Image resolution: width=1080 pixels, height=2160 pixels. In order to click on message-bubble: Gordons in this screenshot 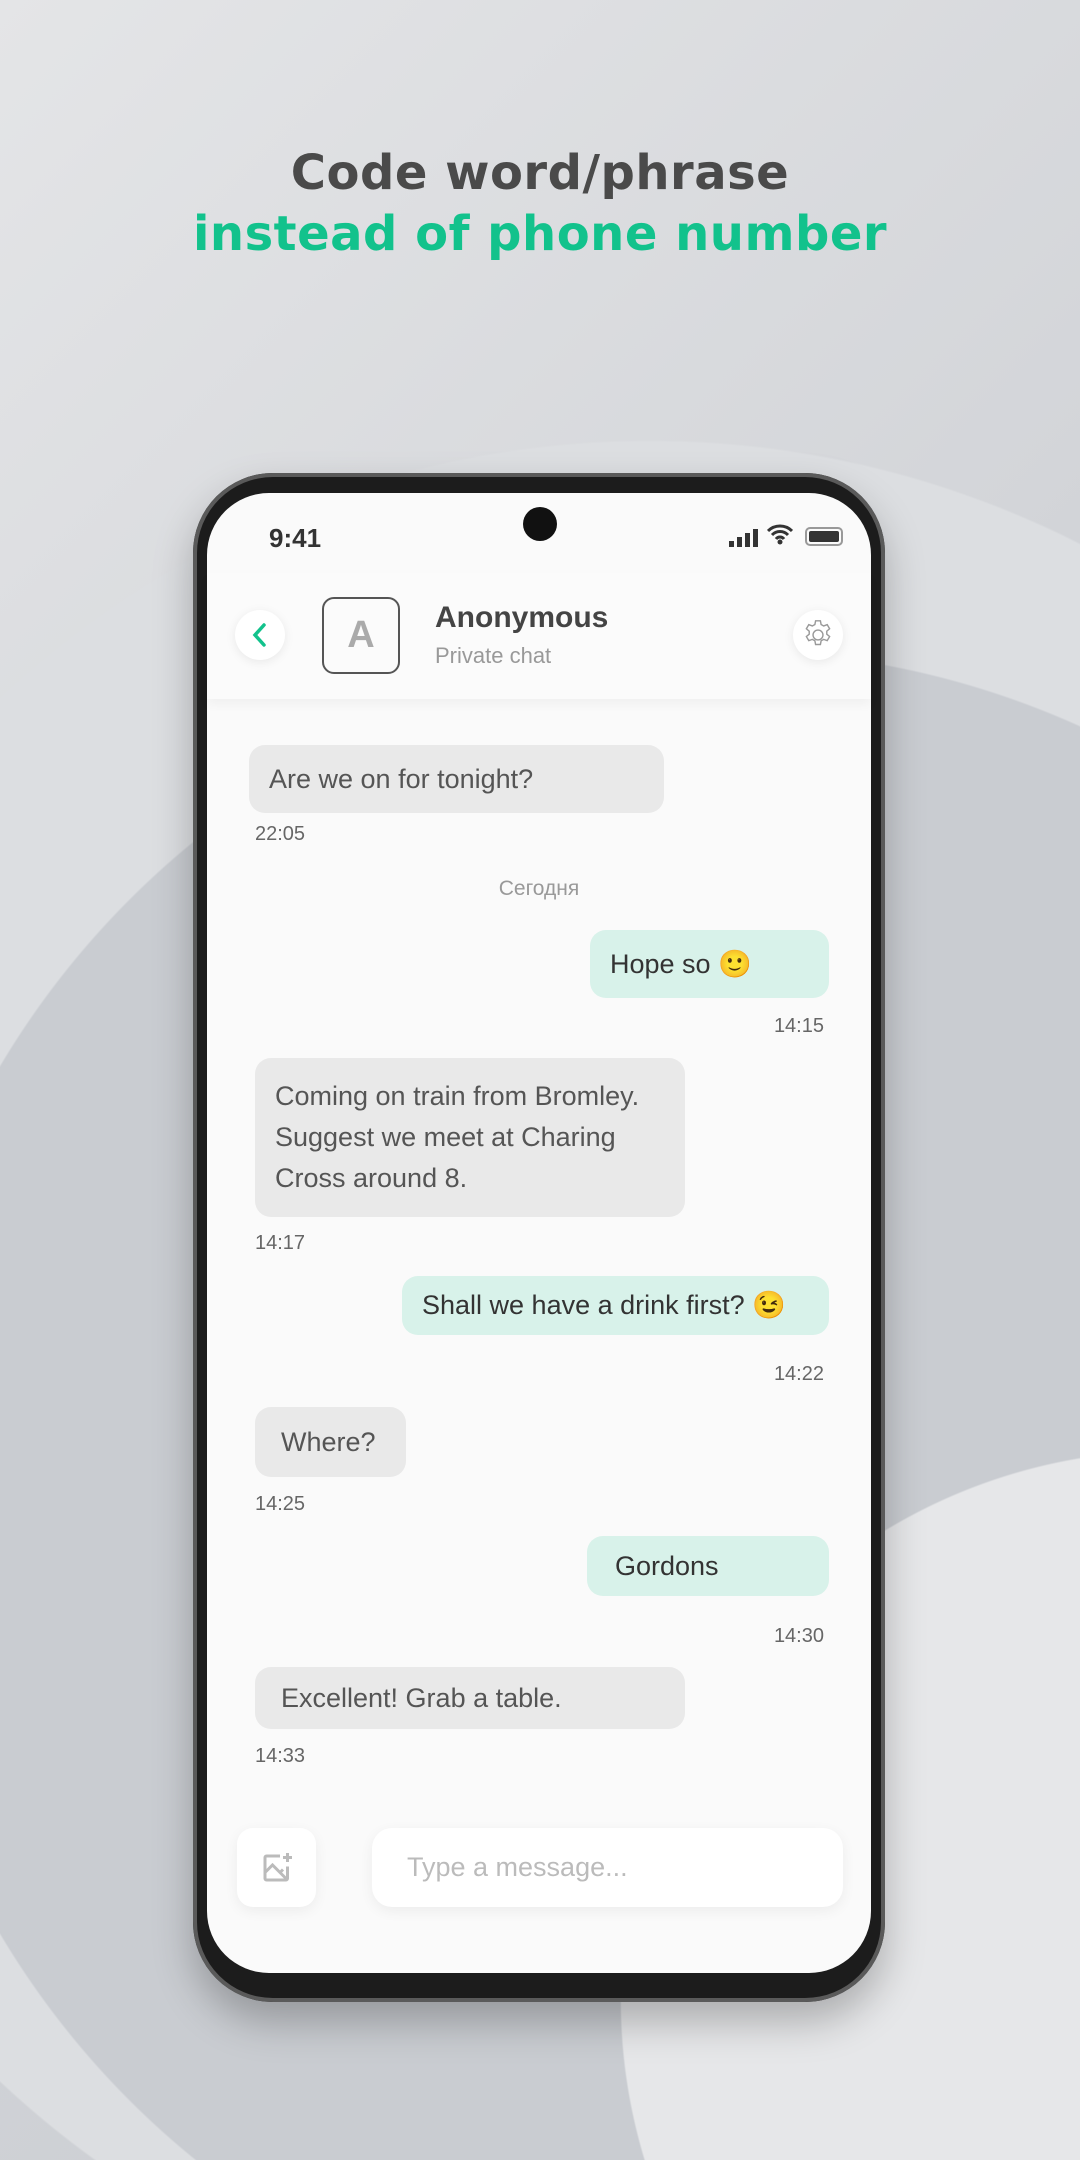, I will do `click(708, 1566)`.